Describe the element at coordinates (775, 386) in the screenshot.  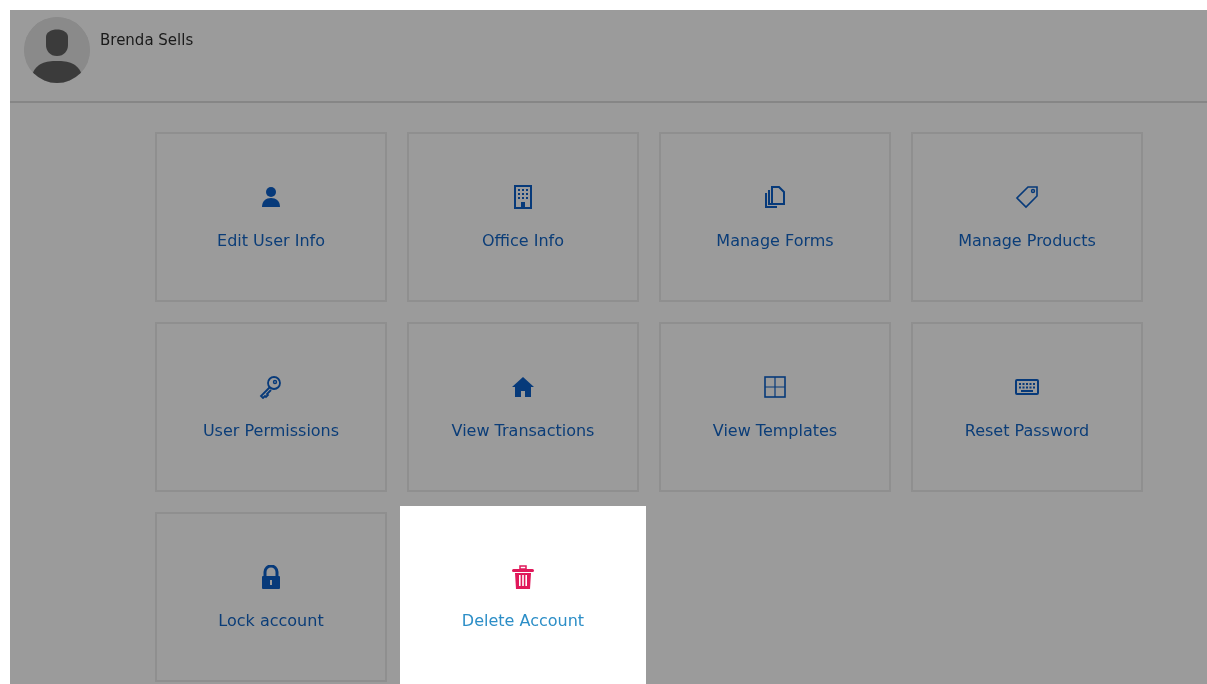
I see `grid-icon` at that location.